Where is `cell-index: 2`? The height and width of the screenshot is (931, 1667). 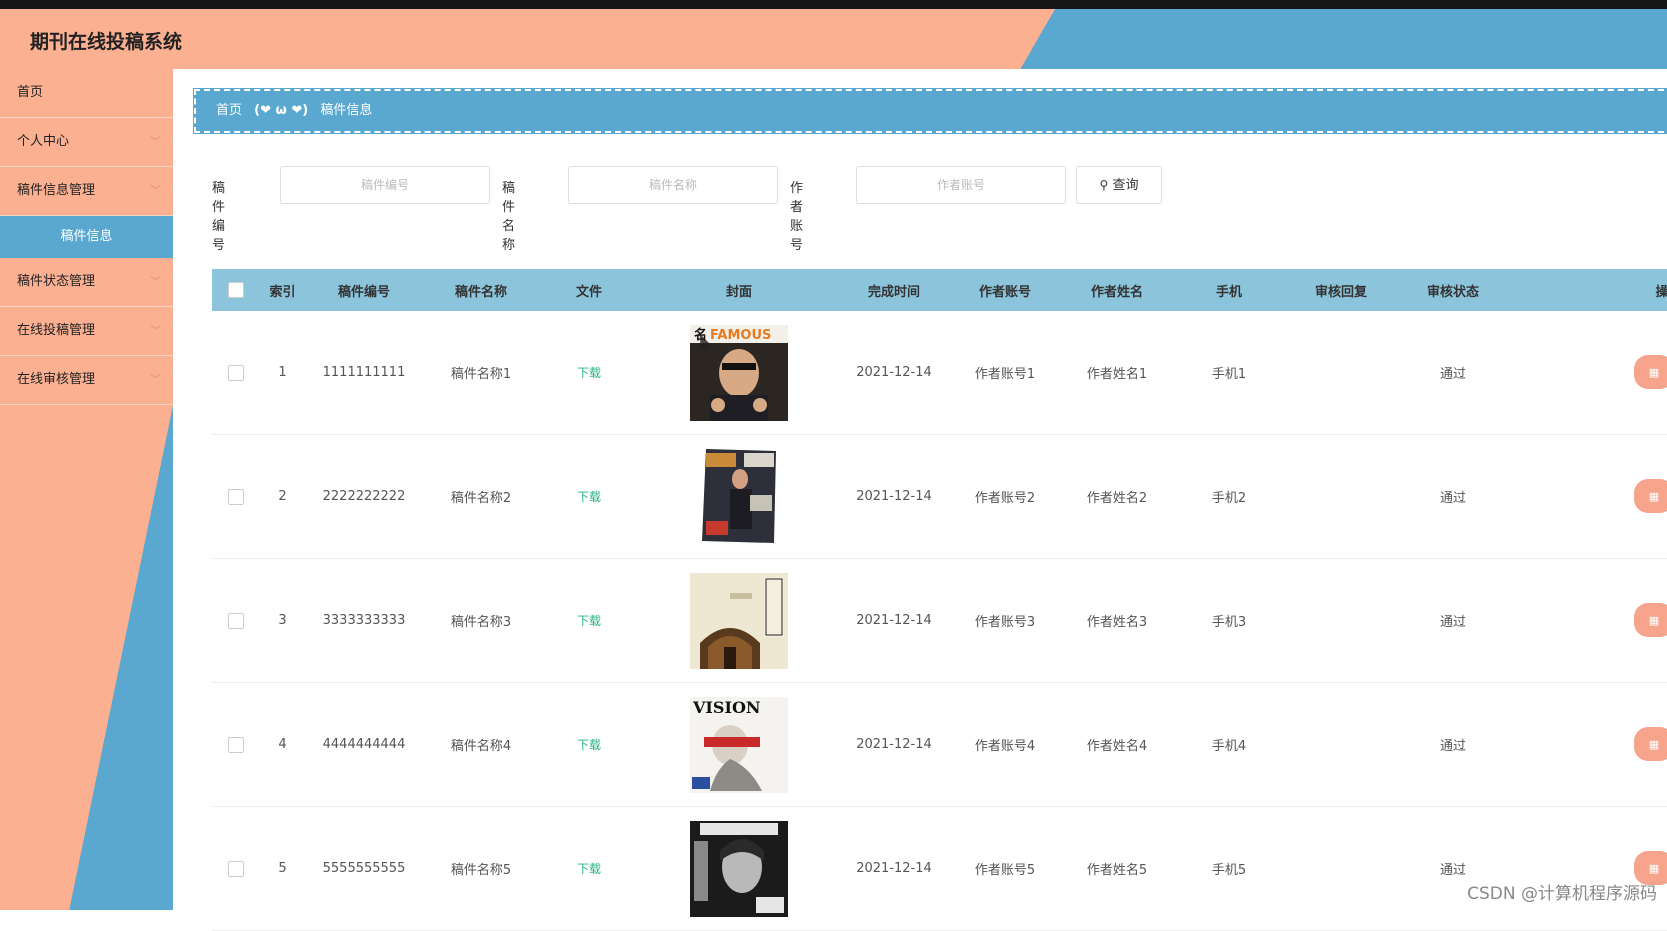 cell-index: 2 is located at coordinates (282, 496).